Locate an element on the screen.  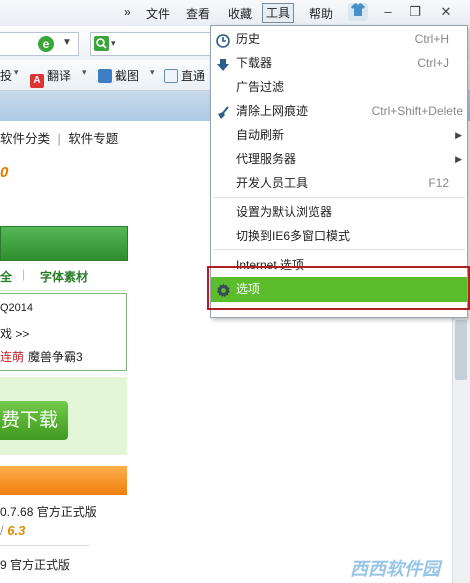
search-dropdown-icon: ▾ is located at coordinates (113, 43).